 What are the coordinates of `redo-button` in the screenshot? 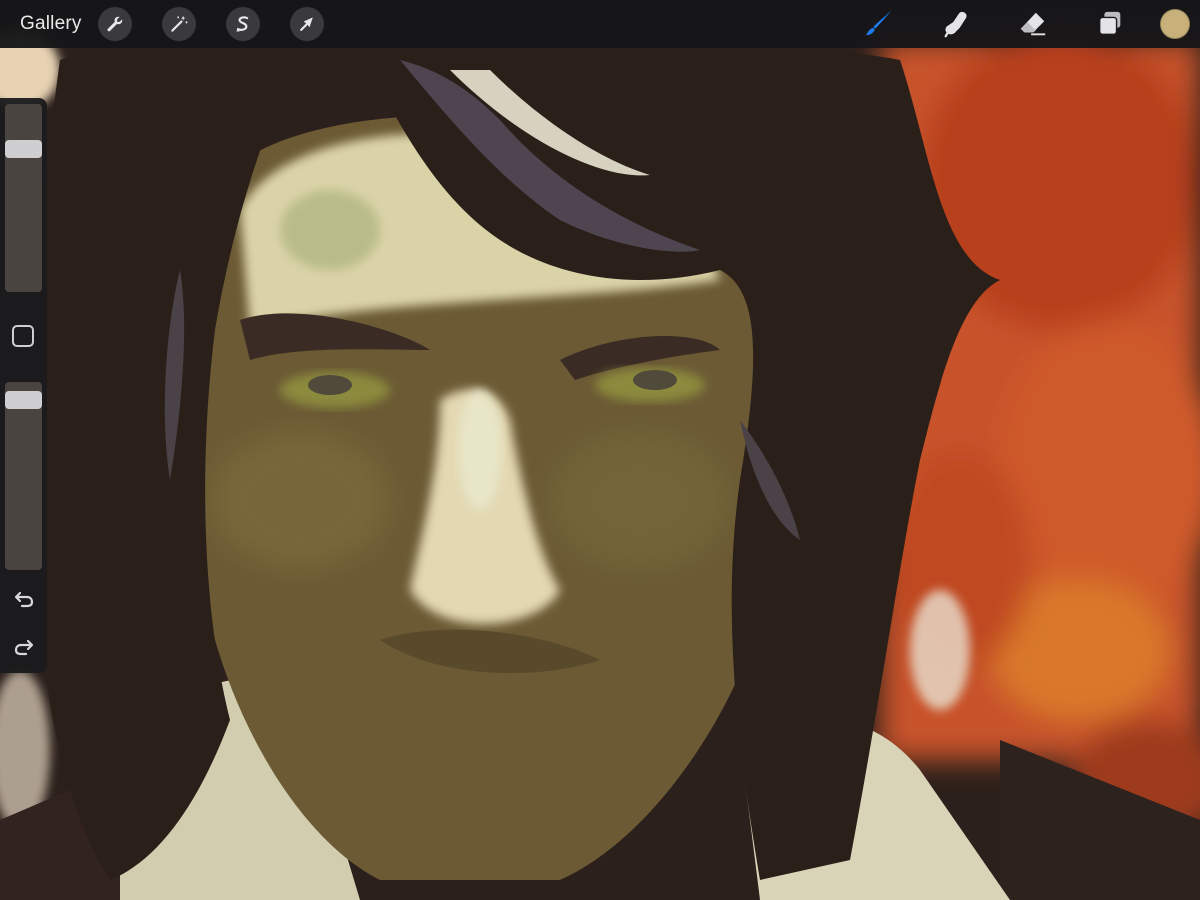 It's located at (24, 646).